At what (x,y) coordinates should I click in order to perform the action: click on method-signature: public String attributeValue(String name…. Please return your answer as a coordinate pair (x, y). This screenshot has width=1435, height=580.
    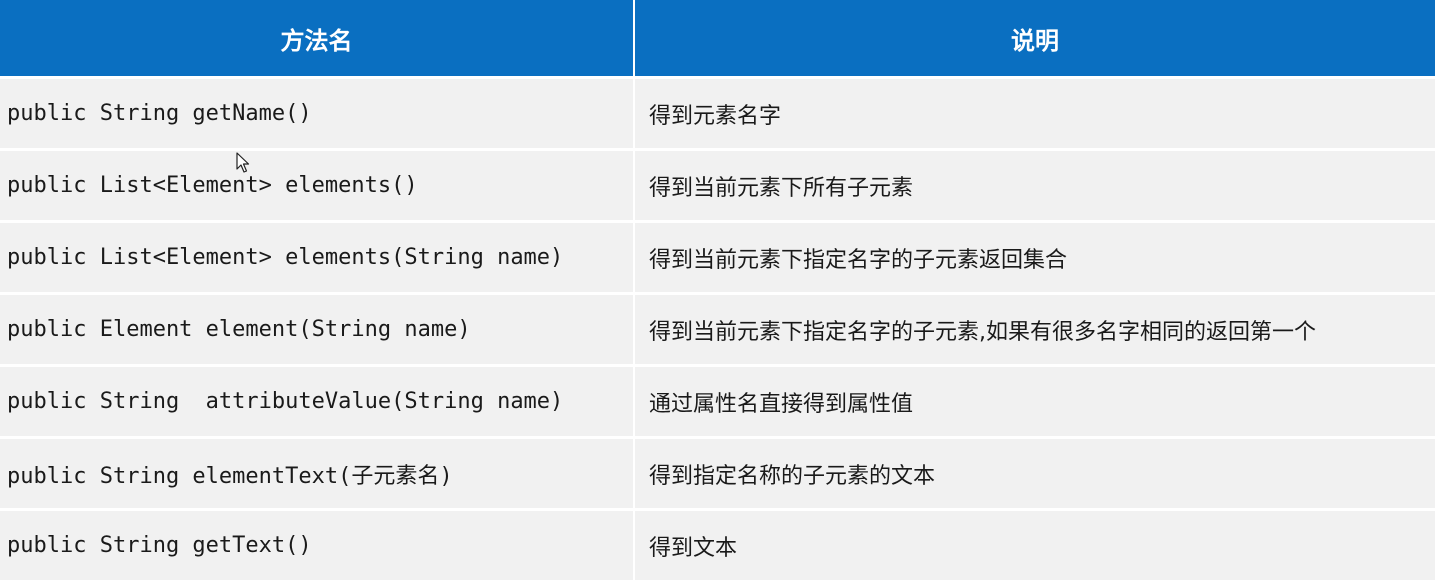
    Looking at the image, I should click on (317, 403).